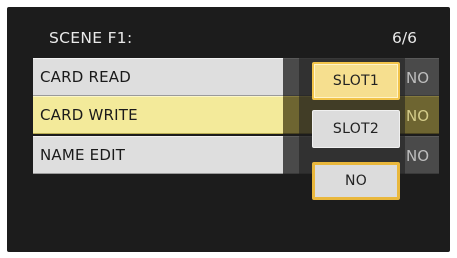 This screenshot has height=258, width=457. What do you see at coordinates (89, 115) in the screenshot?
I see `menu-item-label: CARD WRITE` at bounding box center [89, 115].